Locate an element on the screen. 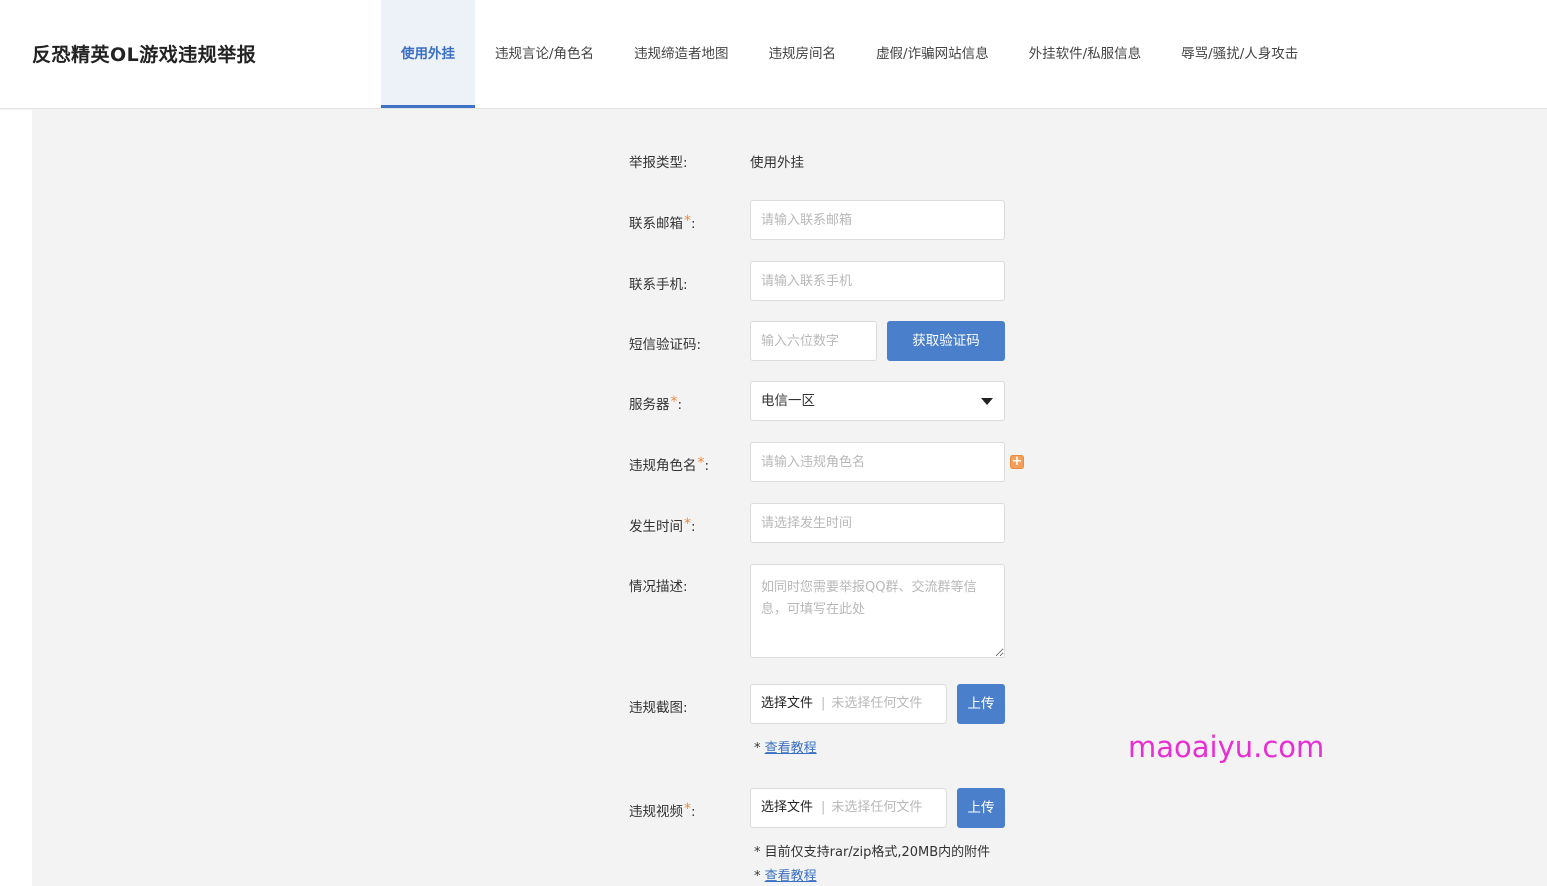 This screenshot has height=886, width=1547. report-type-value: 使用外挂 is located at coordinates (777, 163).